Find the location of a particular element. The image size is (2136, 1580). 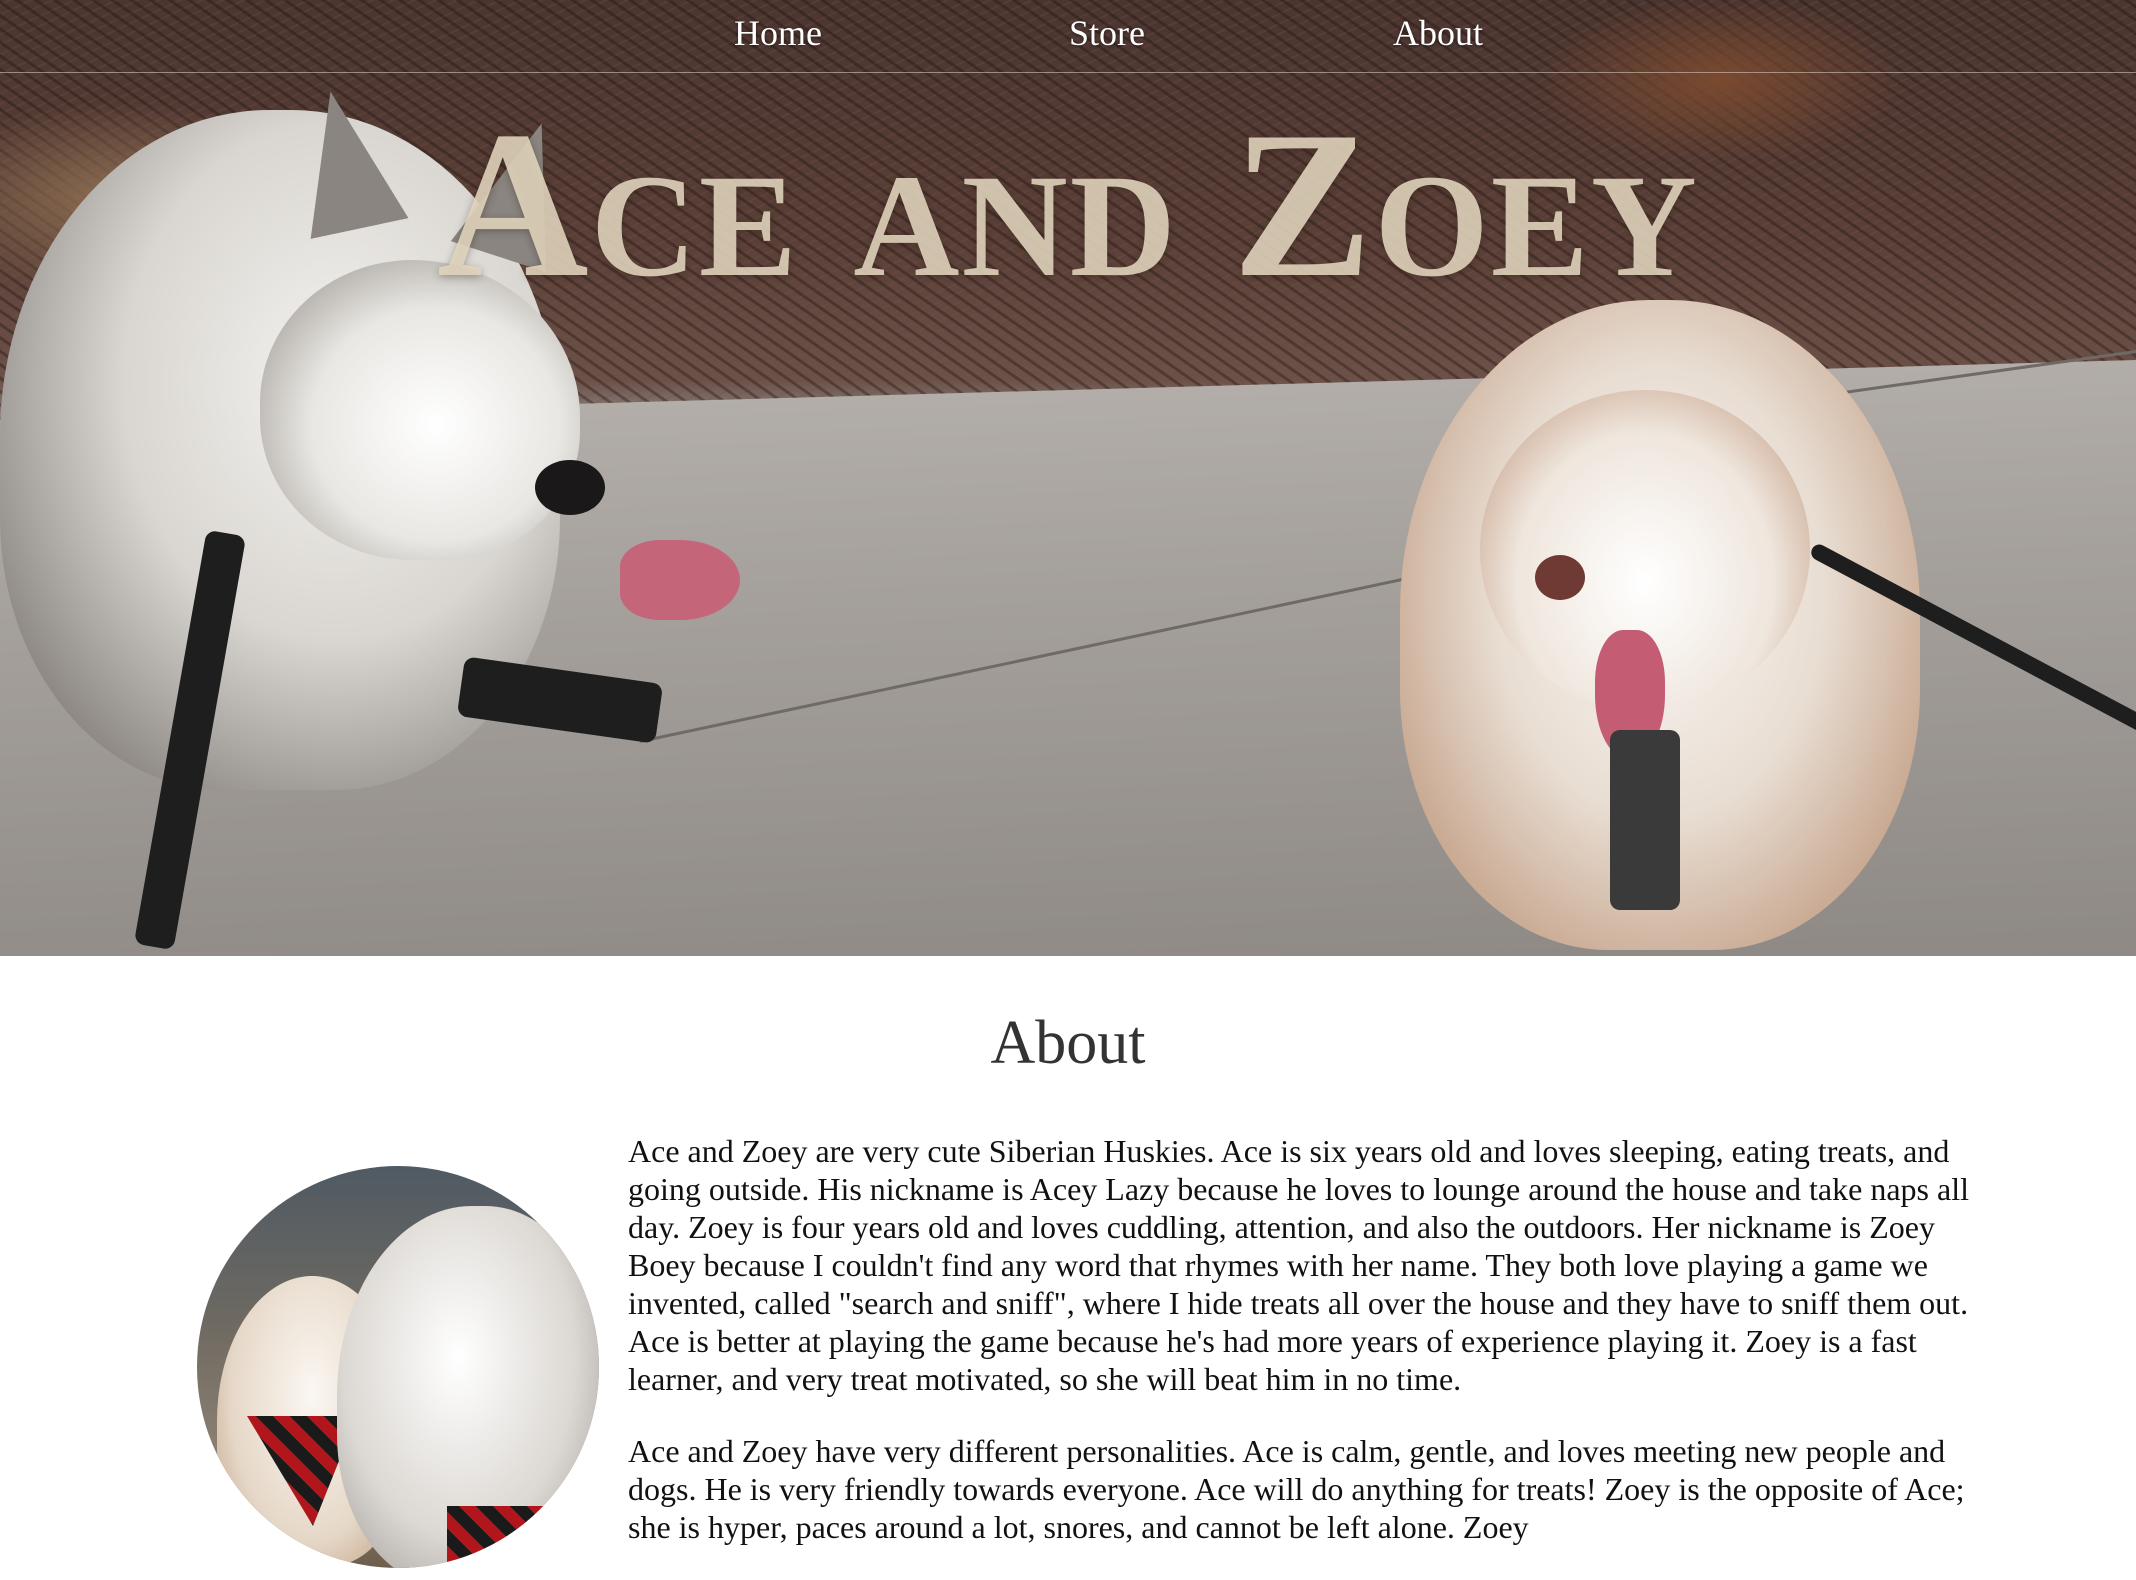

top-navigation: Home Store About is located at coordinates (1068, 36).